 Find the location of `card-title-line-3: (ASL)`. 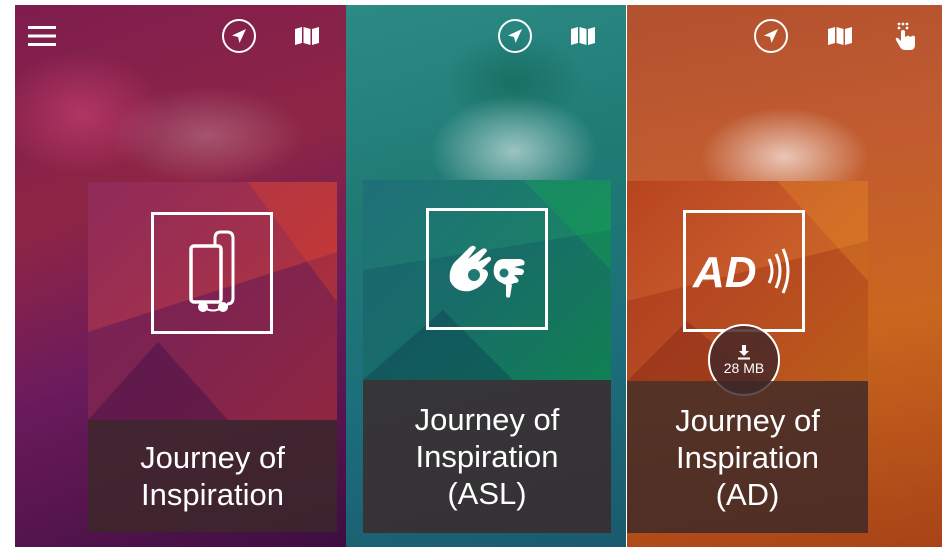

card-title-line-3: (ASL) is located at coordinates (487, 493).